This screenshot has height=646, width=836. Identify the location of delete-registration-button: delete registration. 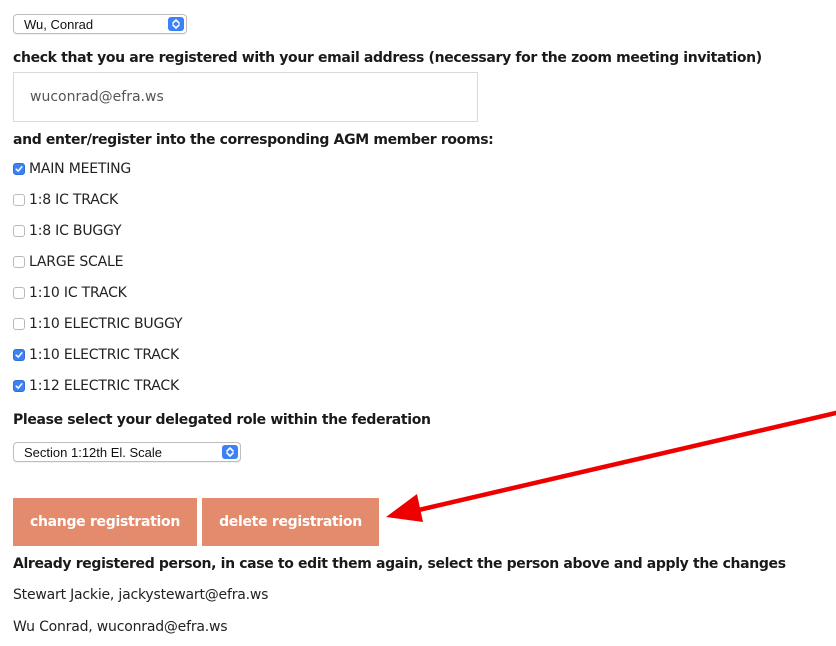
(290, 522).